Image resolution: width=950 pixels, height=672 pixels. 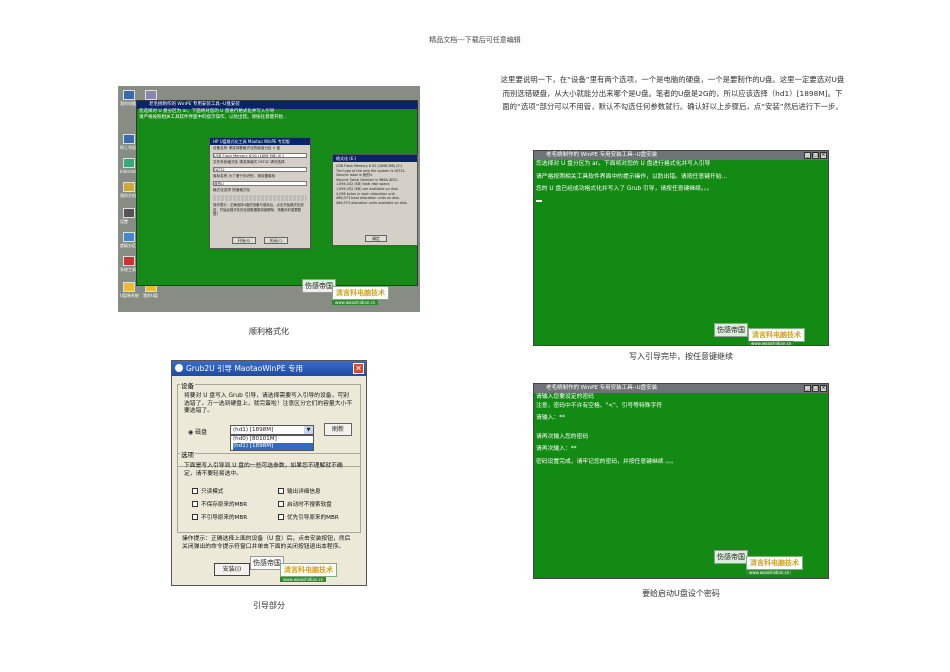 What do you see at coordinates (129, 213) in the screenshot?
I see `settings-icon` at bounding box center [129, 213].